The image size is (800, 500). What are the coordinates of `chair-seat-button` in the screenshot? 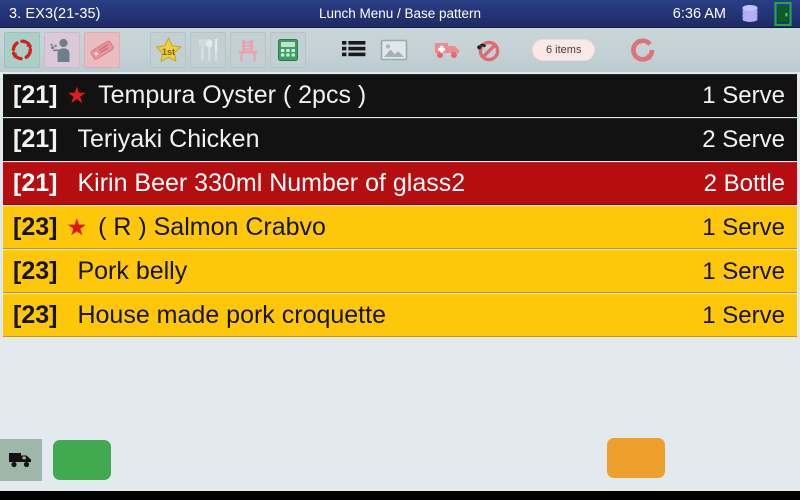 It's located at (248, 50).